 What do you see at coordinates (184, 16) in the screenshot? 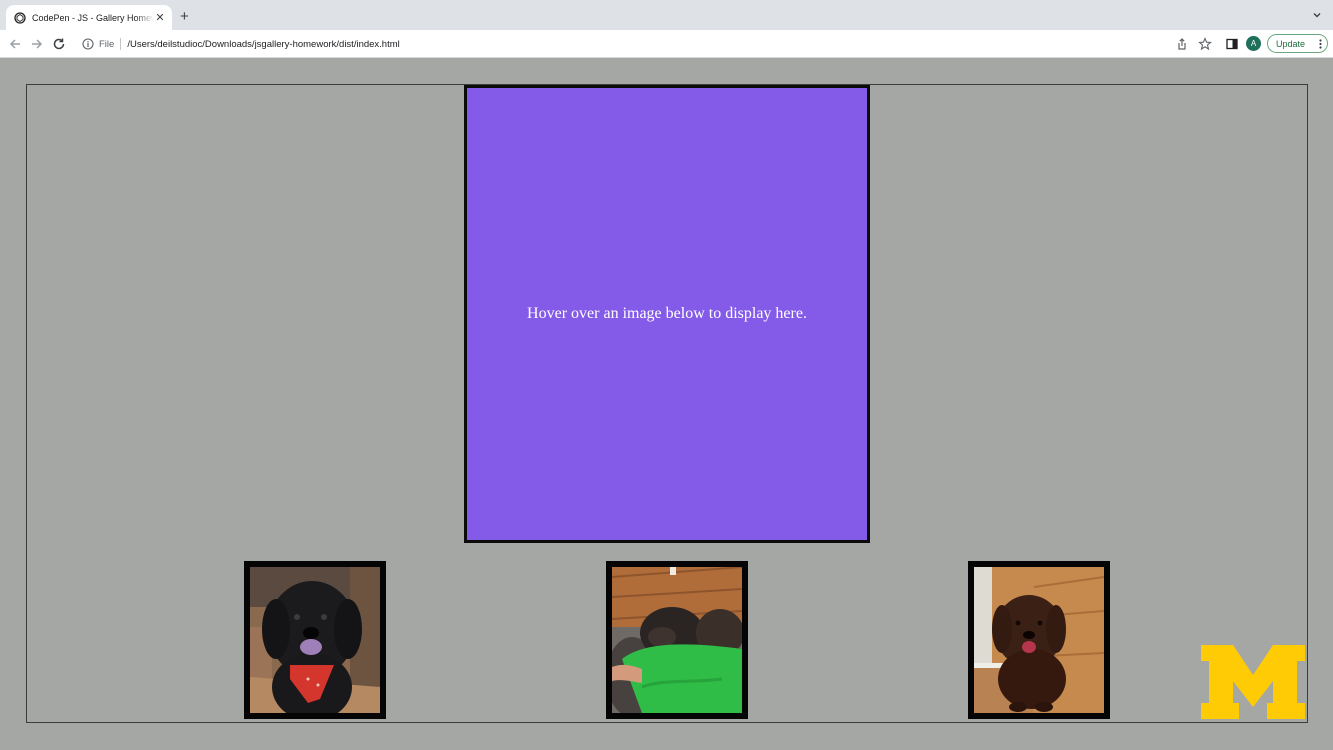
I see `new-tab-icon: +` at bounding box center [184, 16].